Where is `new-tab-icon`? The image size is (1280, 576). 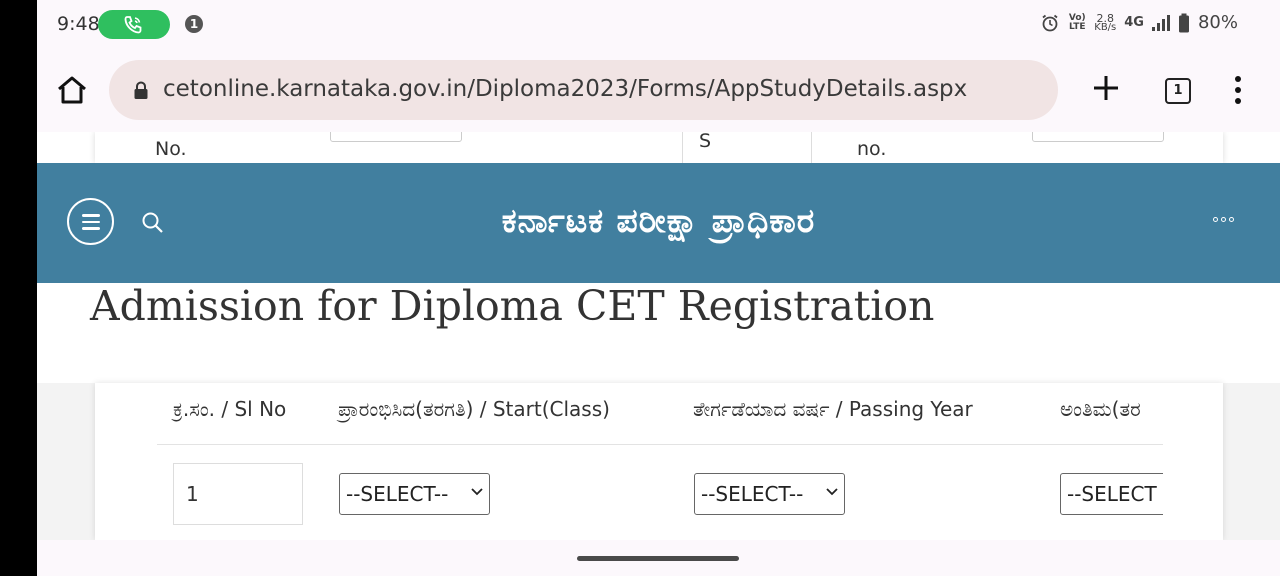 new-tab-icon is located at coordinates (1106, 88).